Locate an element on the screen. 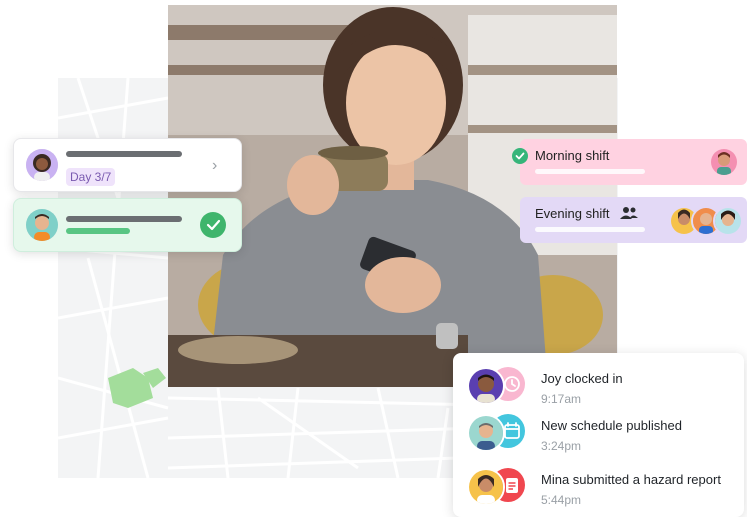  shift-confirmed-card is located at coordinates (127, 225).